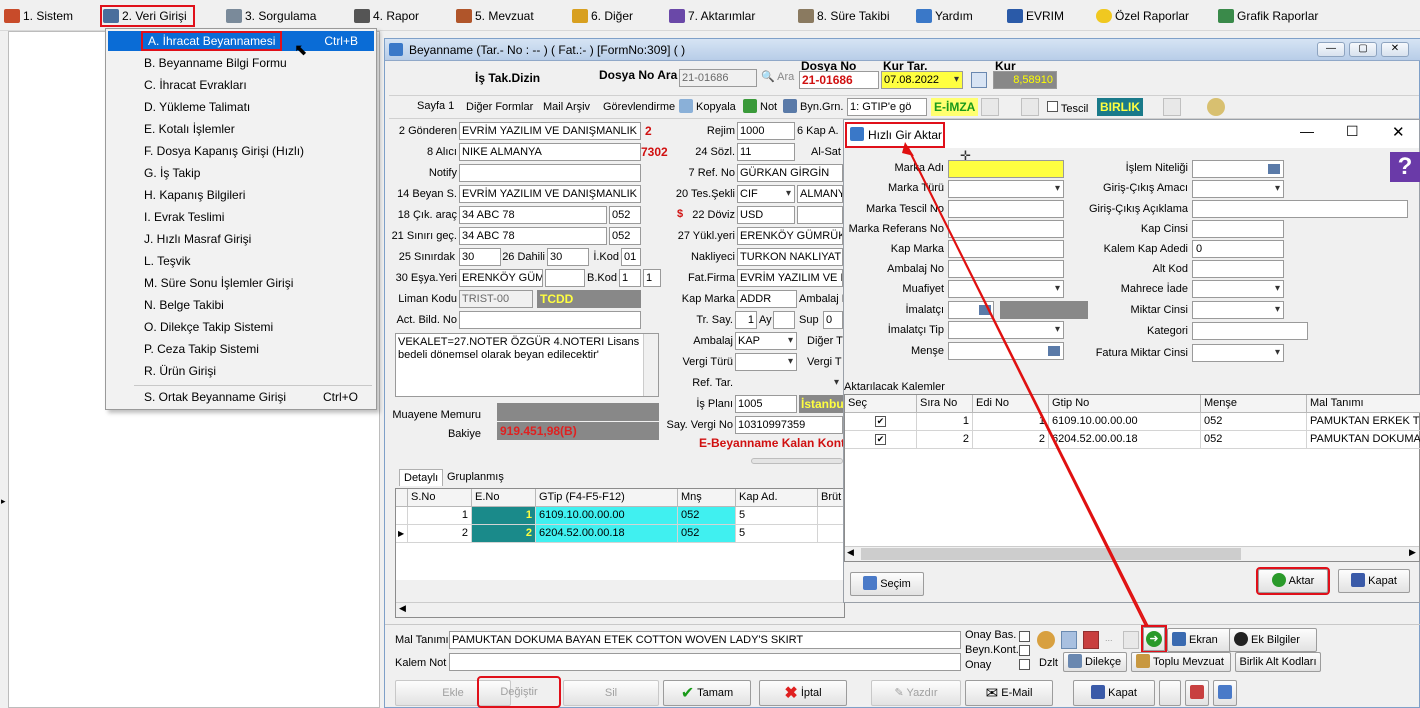  Describe the element at coordinates (777, 516) in the screenshot. I see `table-row-1-kap: 5` at that location.